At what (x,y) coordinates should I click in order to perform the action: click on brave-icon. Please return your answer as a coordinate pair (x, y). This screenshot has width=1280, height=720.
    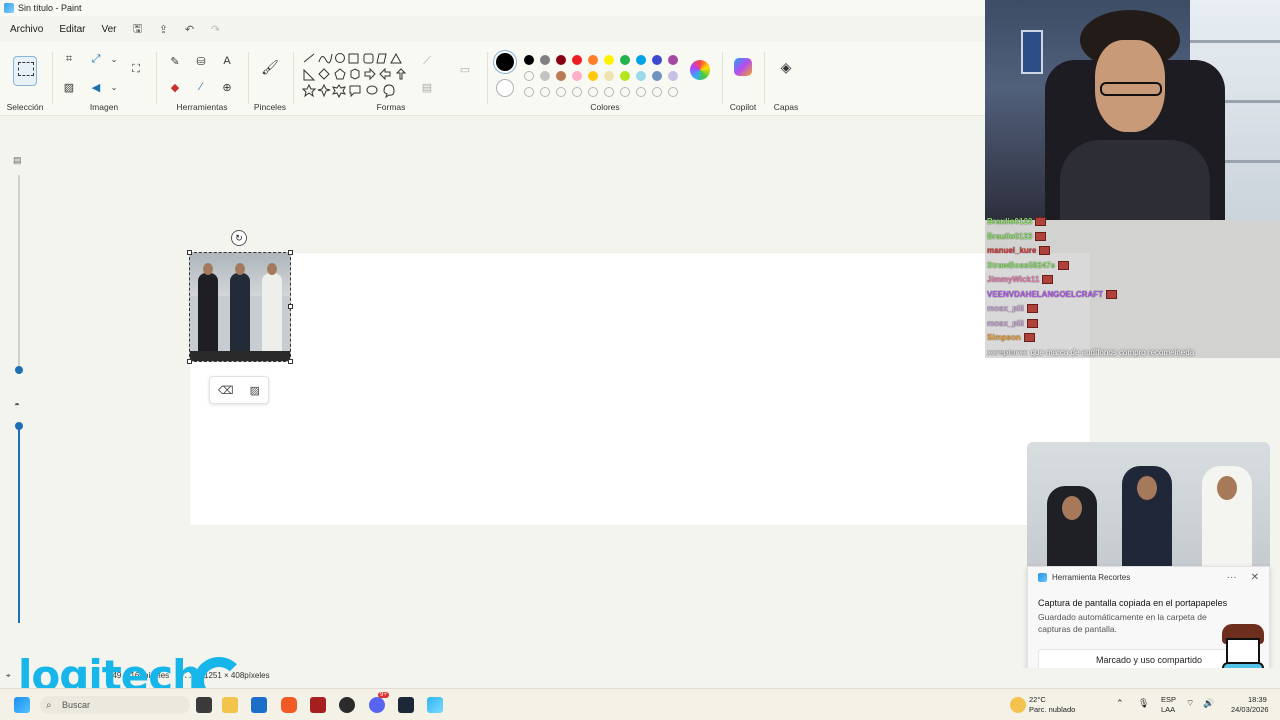
    Looking at the image, I should click on (289, 705).